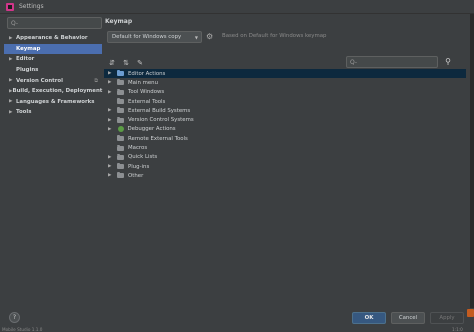  What do you see at coordinates (14, 317) in the screenshot?
I see `help-button: ?` at bounding box center [14, 317].